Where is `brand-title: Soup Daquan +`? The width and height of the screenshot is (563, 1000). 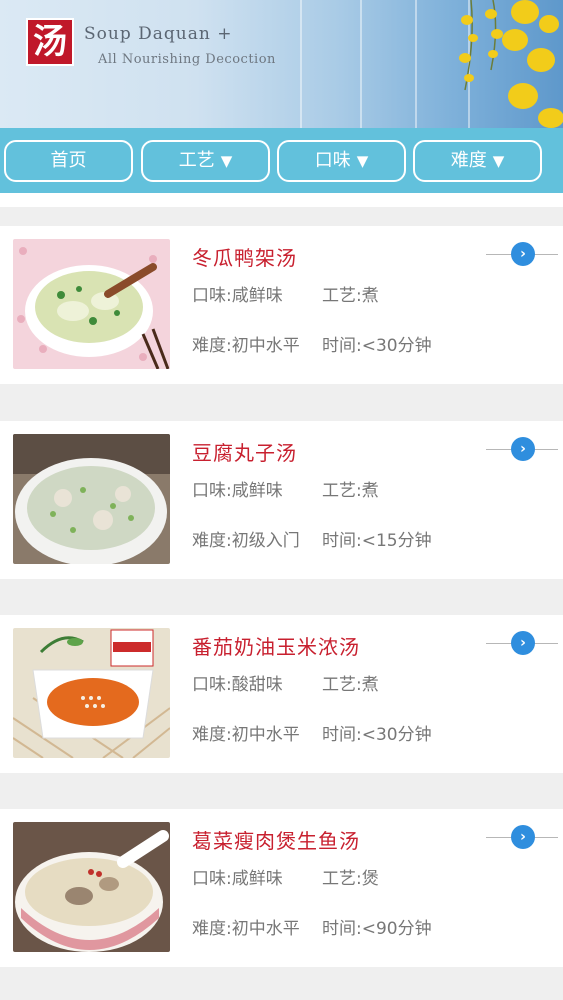
brand-title: Soup Daquan + is located at coordinates (158, 34).